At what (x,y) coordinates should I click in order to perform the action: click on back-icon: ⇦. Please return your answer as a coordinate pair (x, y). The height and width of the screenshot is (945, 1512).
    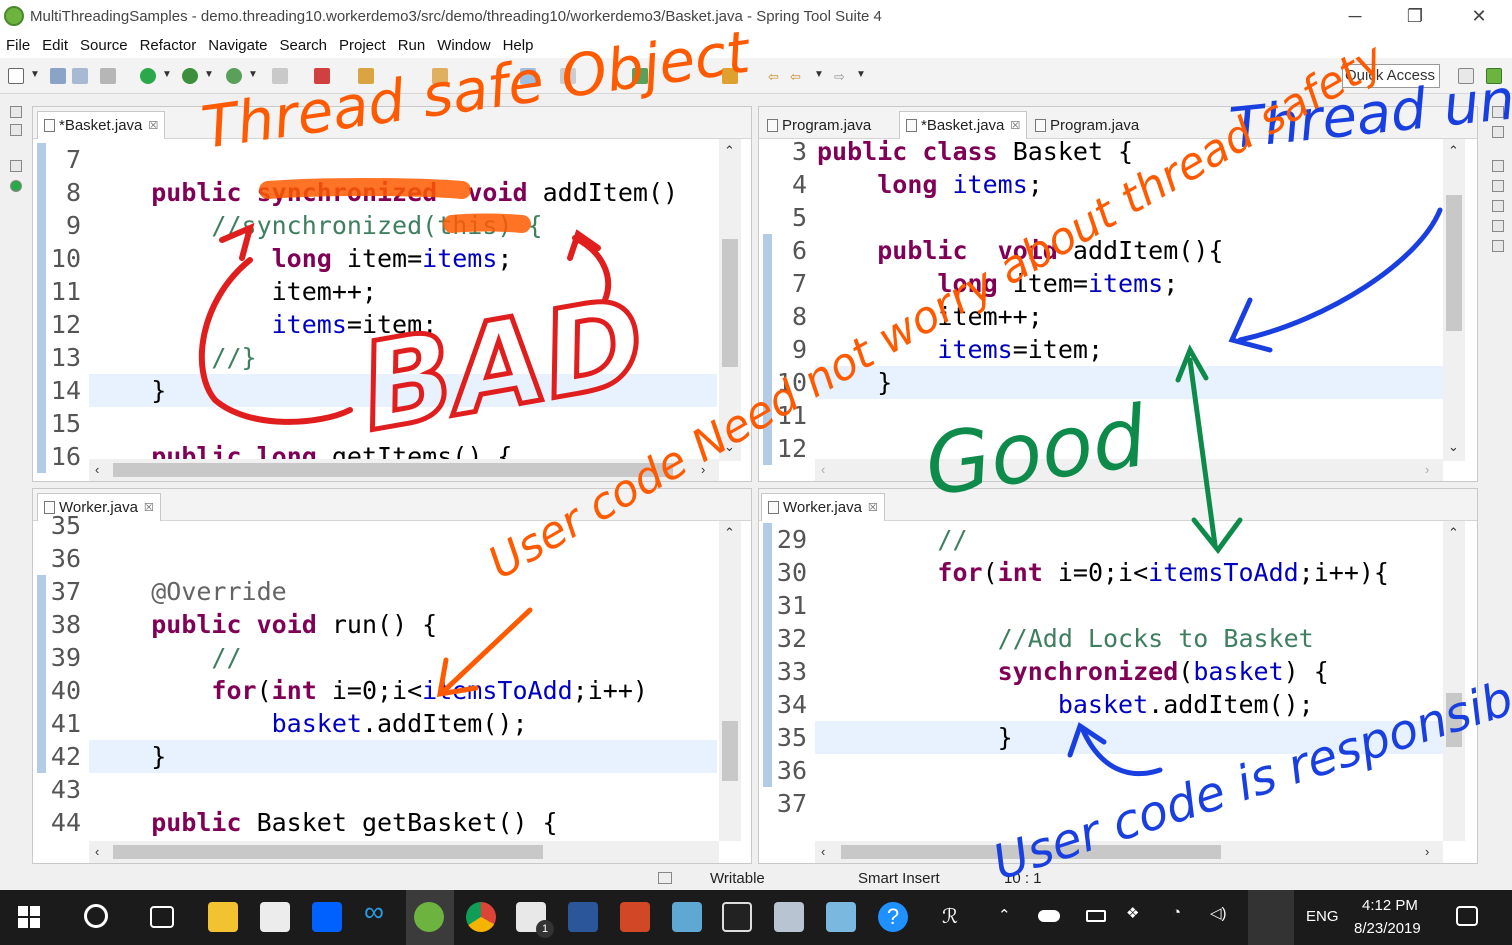
    Looking at the image, I should click on (773, 77).